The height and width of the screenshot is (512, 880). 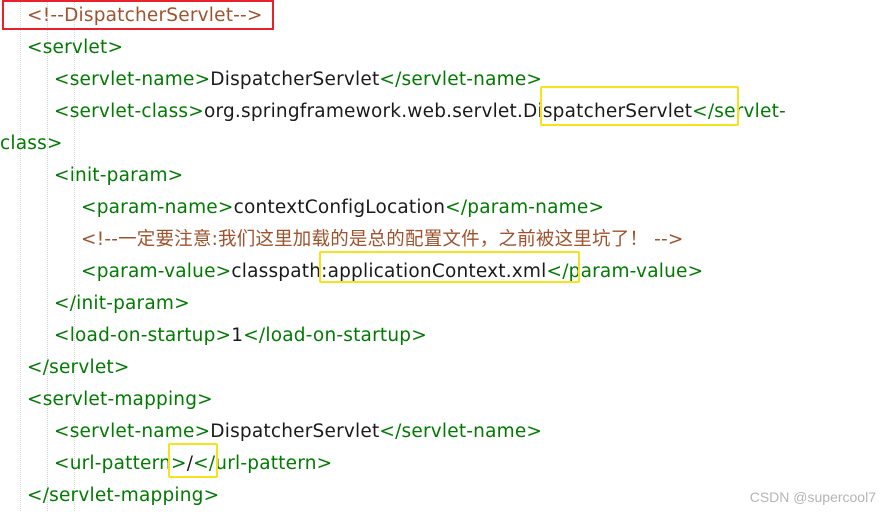 I want to click on xml-tag: </servlet-mapping>, so click(x=123, y=495).